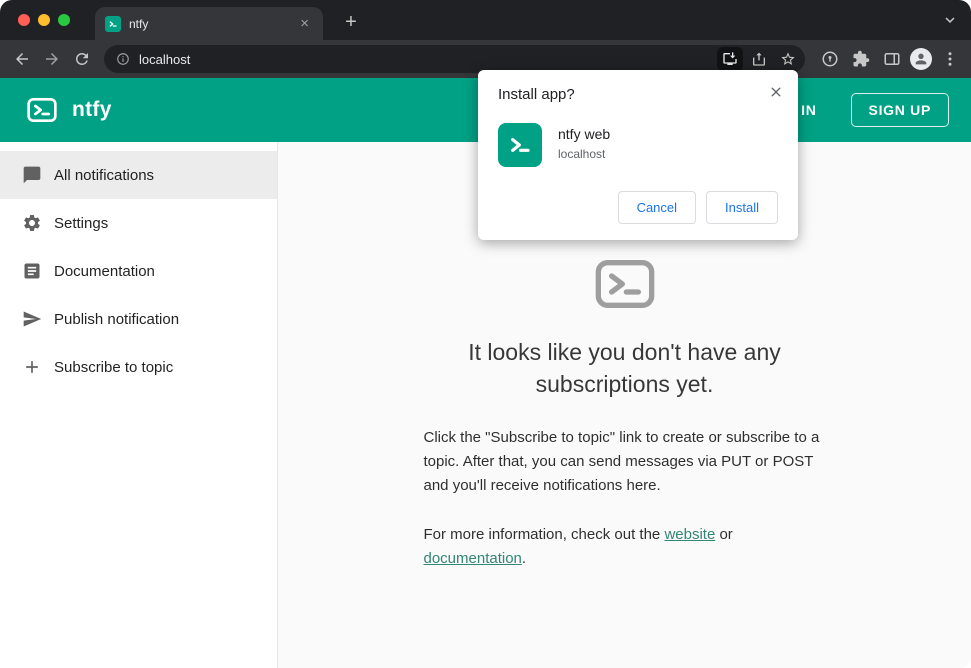 This screenshot has width=971, height=668. Describe the element at coordinates (776, 92) in the screenshot. I see `dialog-close-icon` at that location.